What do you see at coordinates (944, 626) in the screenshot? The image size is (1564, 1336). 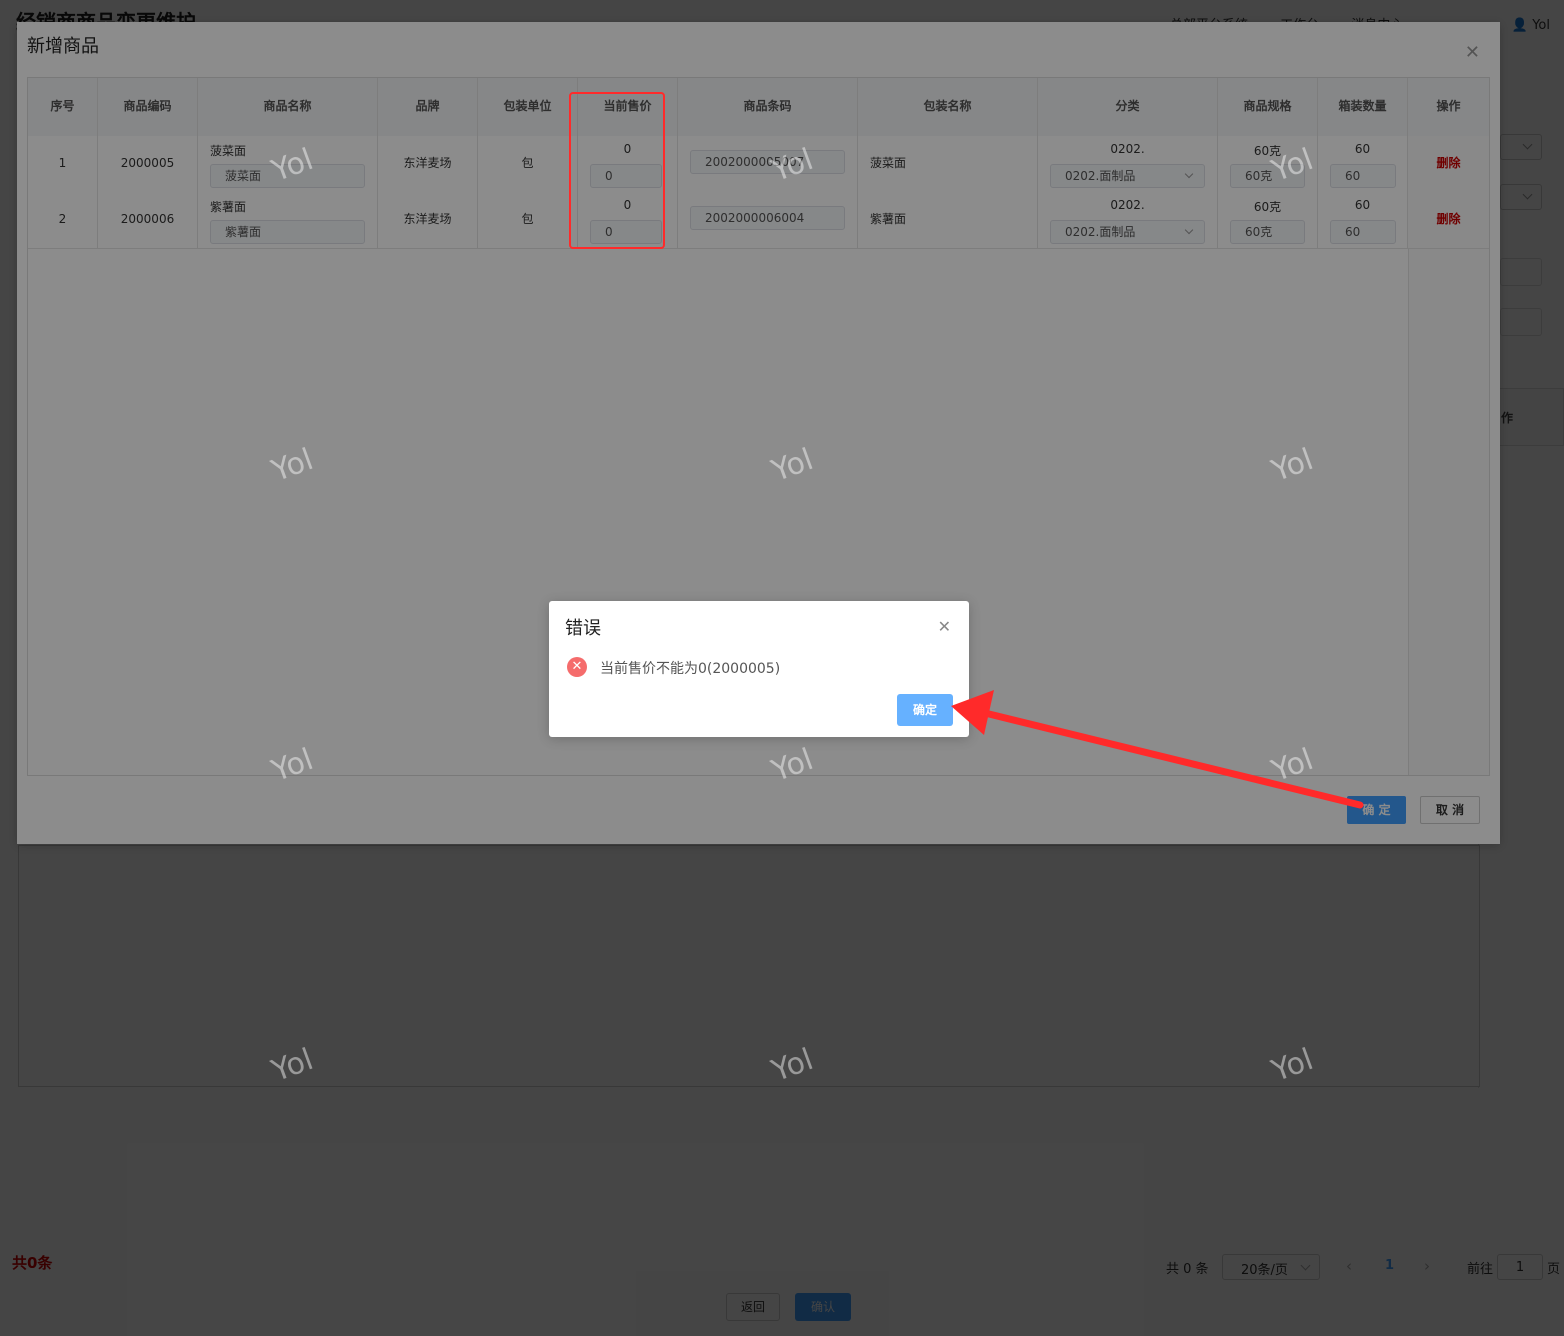 I see `close-icon: ✕` at bounding box center [944, 626].